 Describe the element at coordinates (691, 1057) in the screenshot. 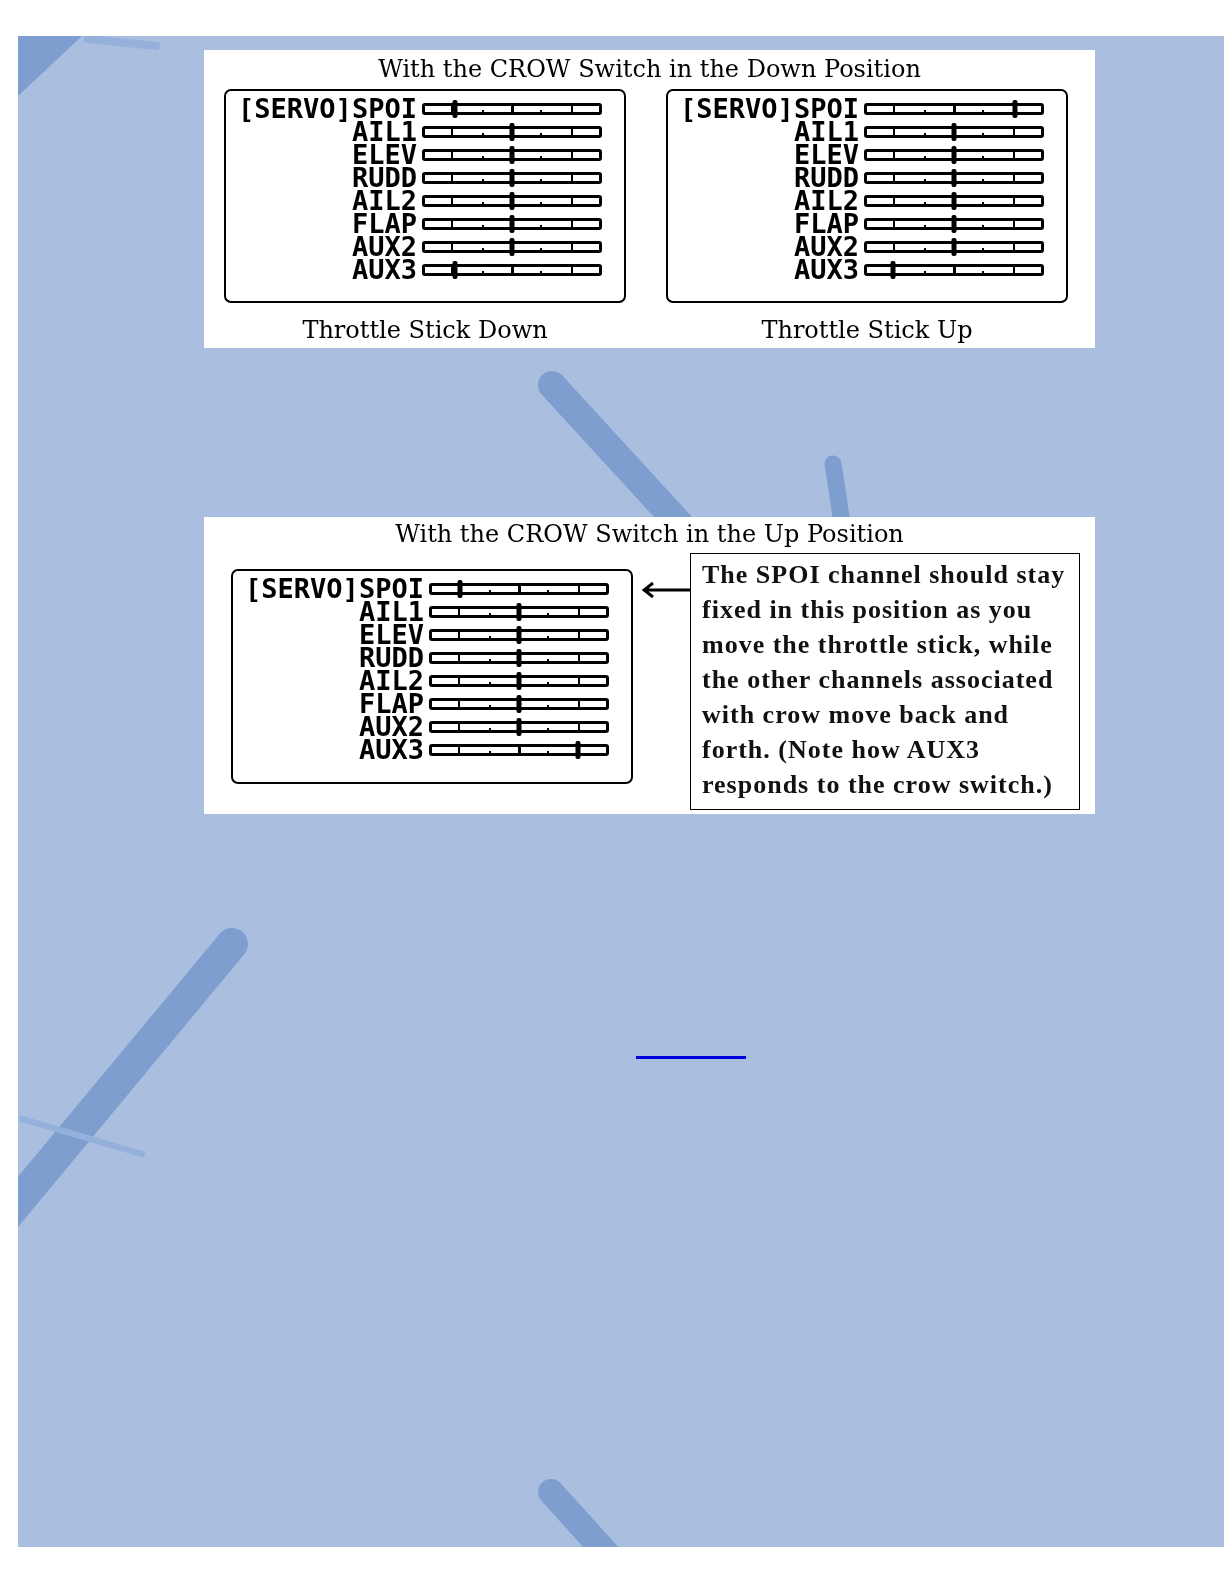

I see `link-underline` at that location.